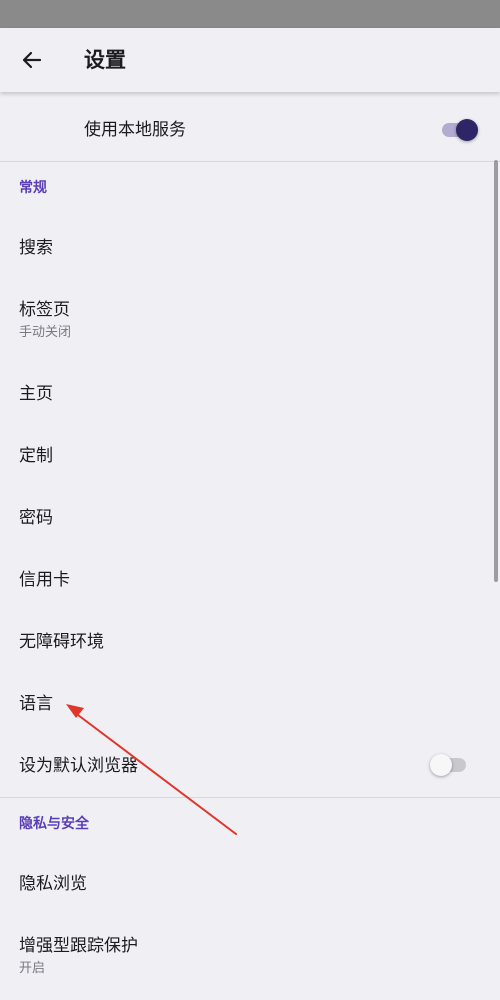 The height and width of the screenshot is (1000, 500). I want to click on settings-item-label: 信用卡, so click(44, 580).